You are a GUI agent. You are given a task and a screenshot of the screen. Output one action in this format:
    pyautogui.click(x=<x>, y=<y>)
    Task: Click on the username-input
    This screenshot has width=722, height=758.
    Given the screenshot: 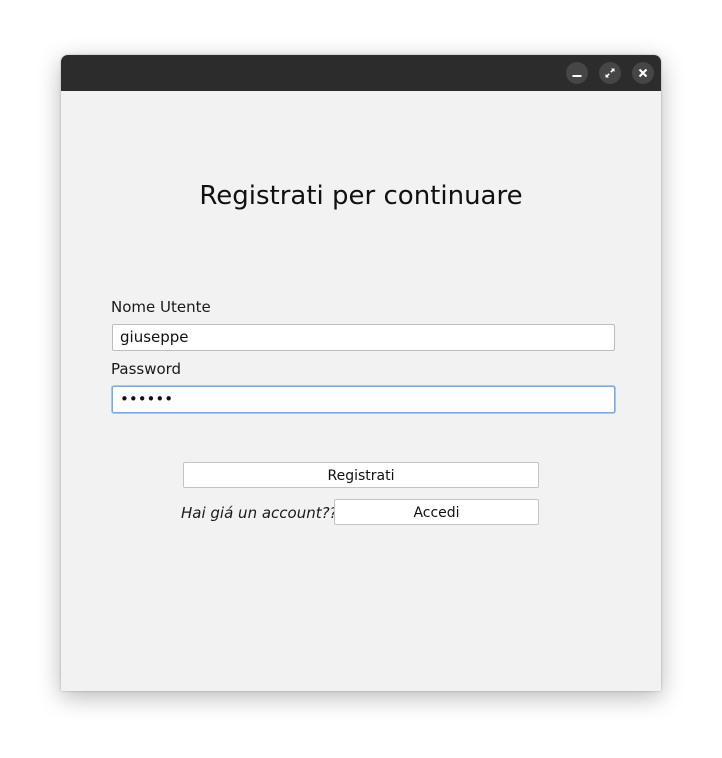 What is the action you would take?
    pyautogui.click(x=363, y=337)
    